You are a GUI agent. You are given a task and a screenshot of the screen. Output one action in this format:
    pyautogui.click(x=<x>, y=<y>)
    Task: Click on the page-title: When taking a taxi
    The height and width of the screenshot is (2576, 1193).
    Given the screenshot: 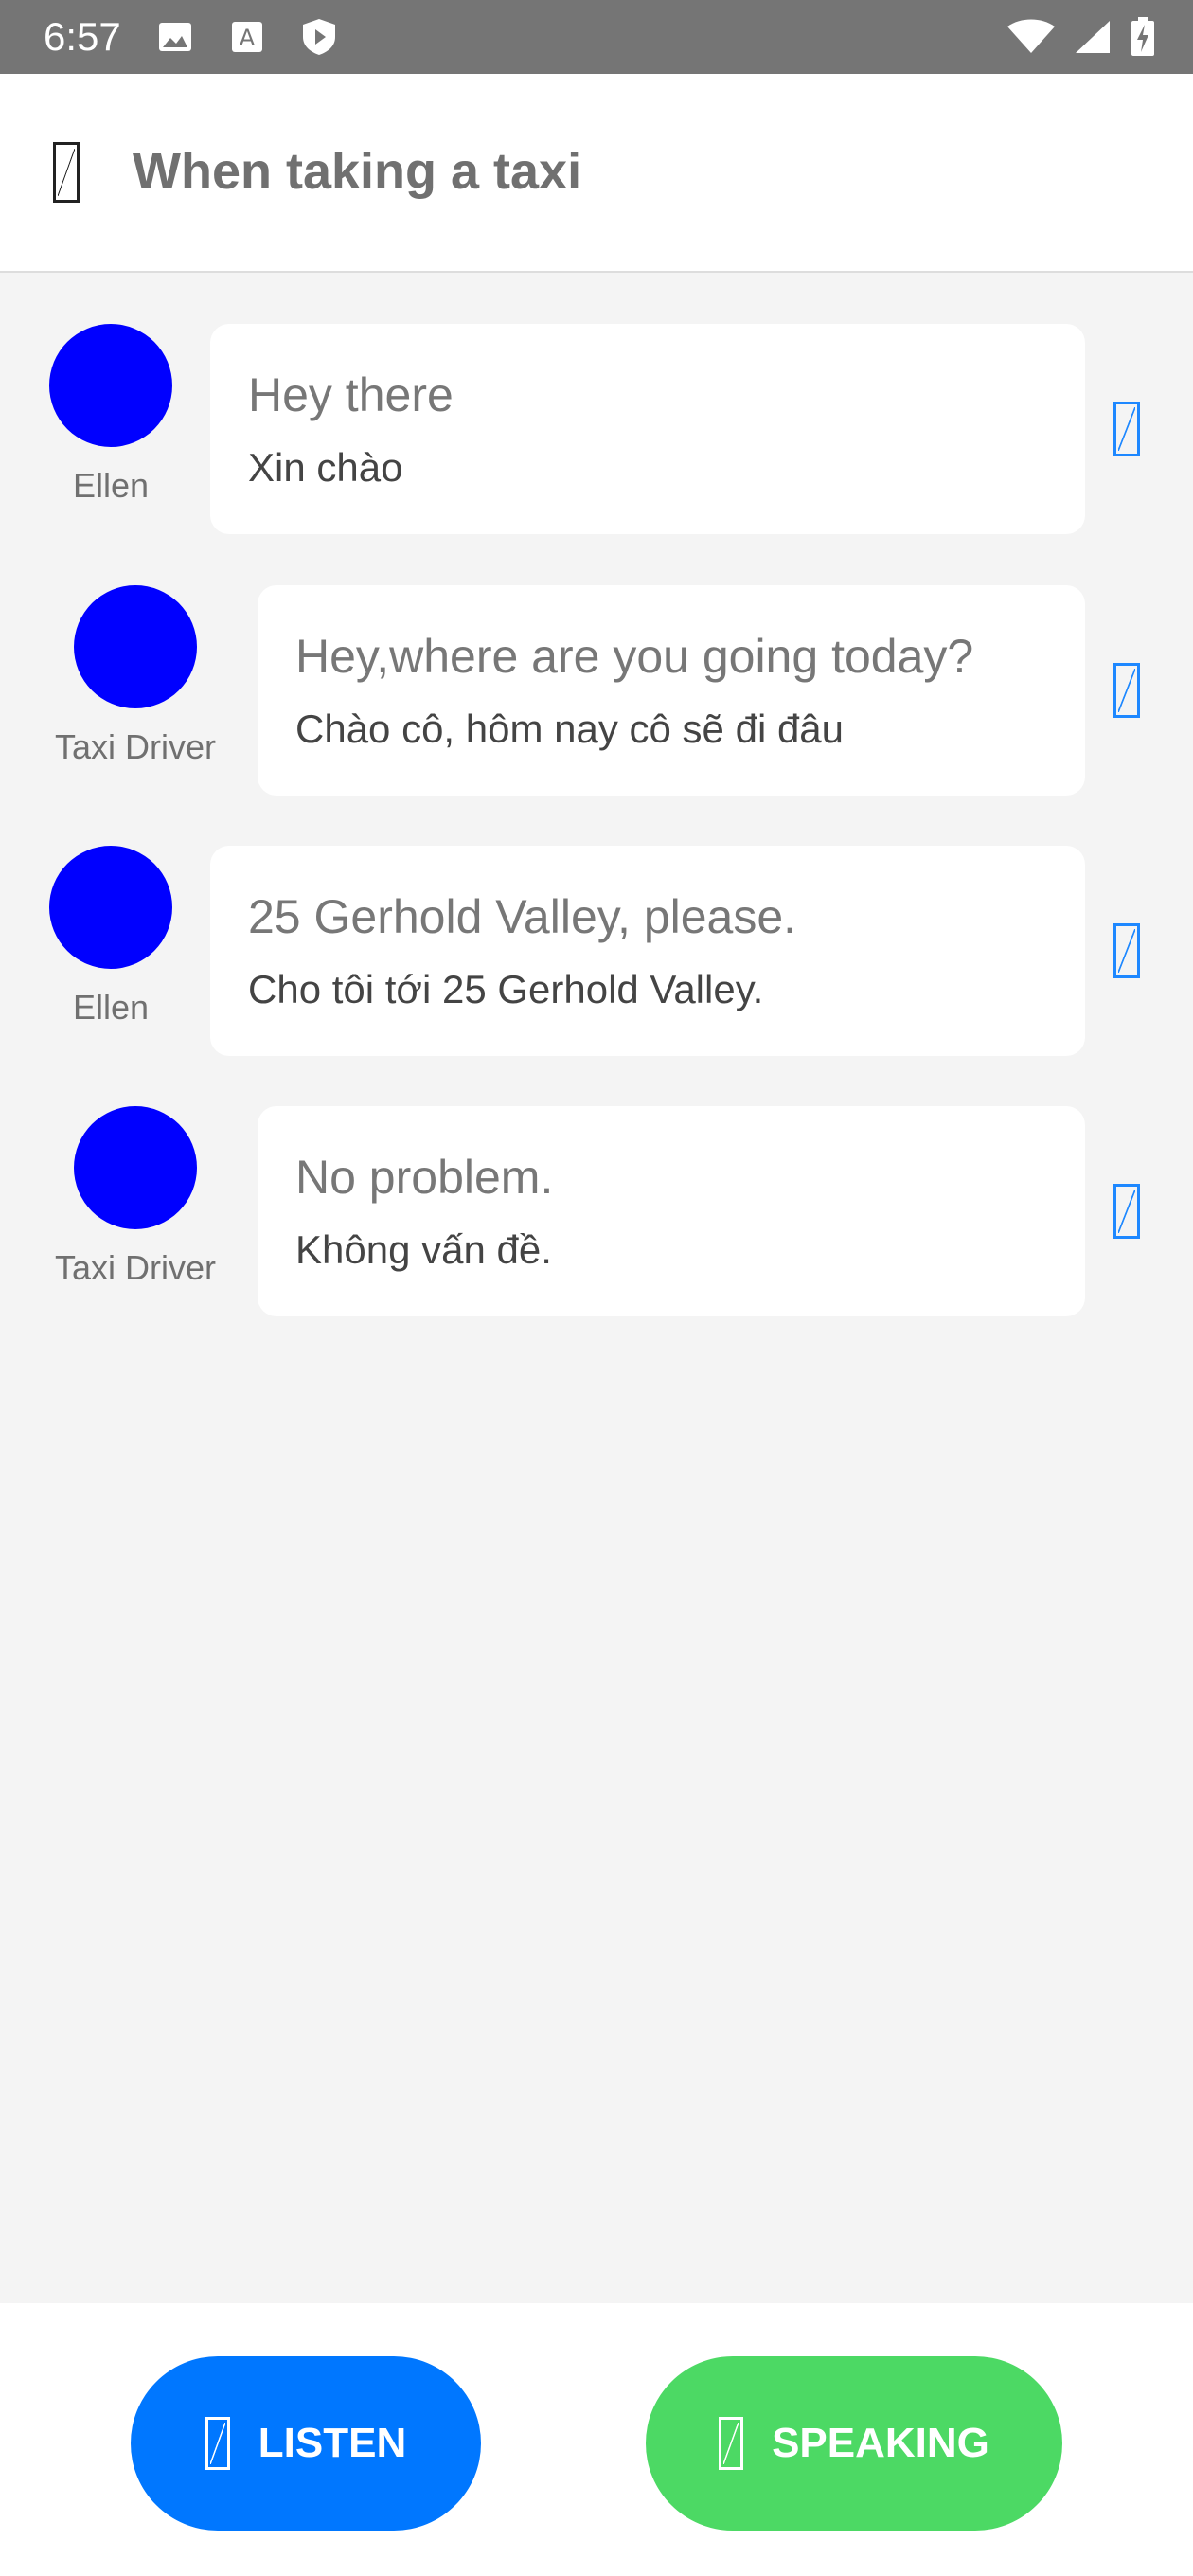 What is the action you would take?
    pyautogui.click(x=357, y=171)
    